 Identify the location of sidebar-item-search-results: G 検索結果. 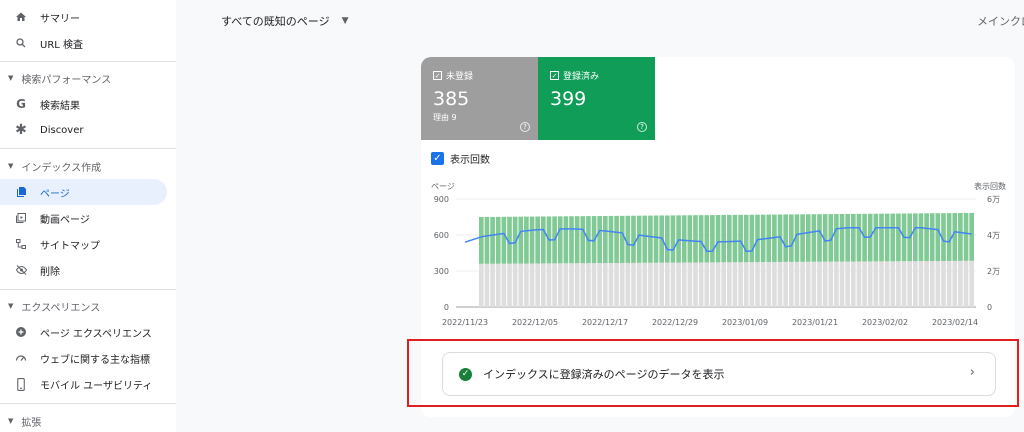
(83, 104).